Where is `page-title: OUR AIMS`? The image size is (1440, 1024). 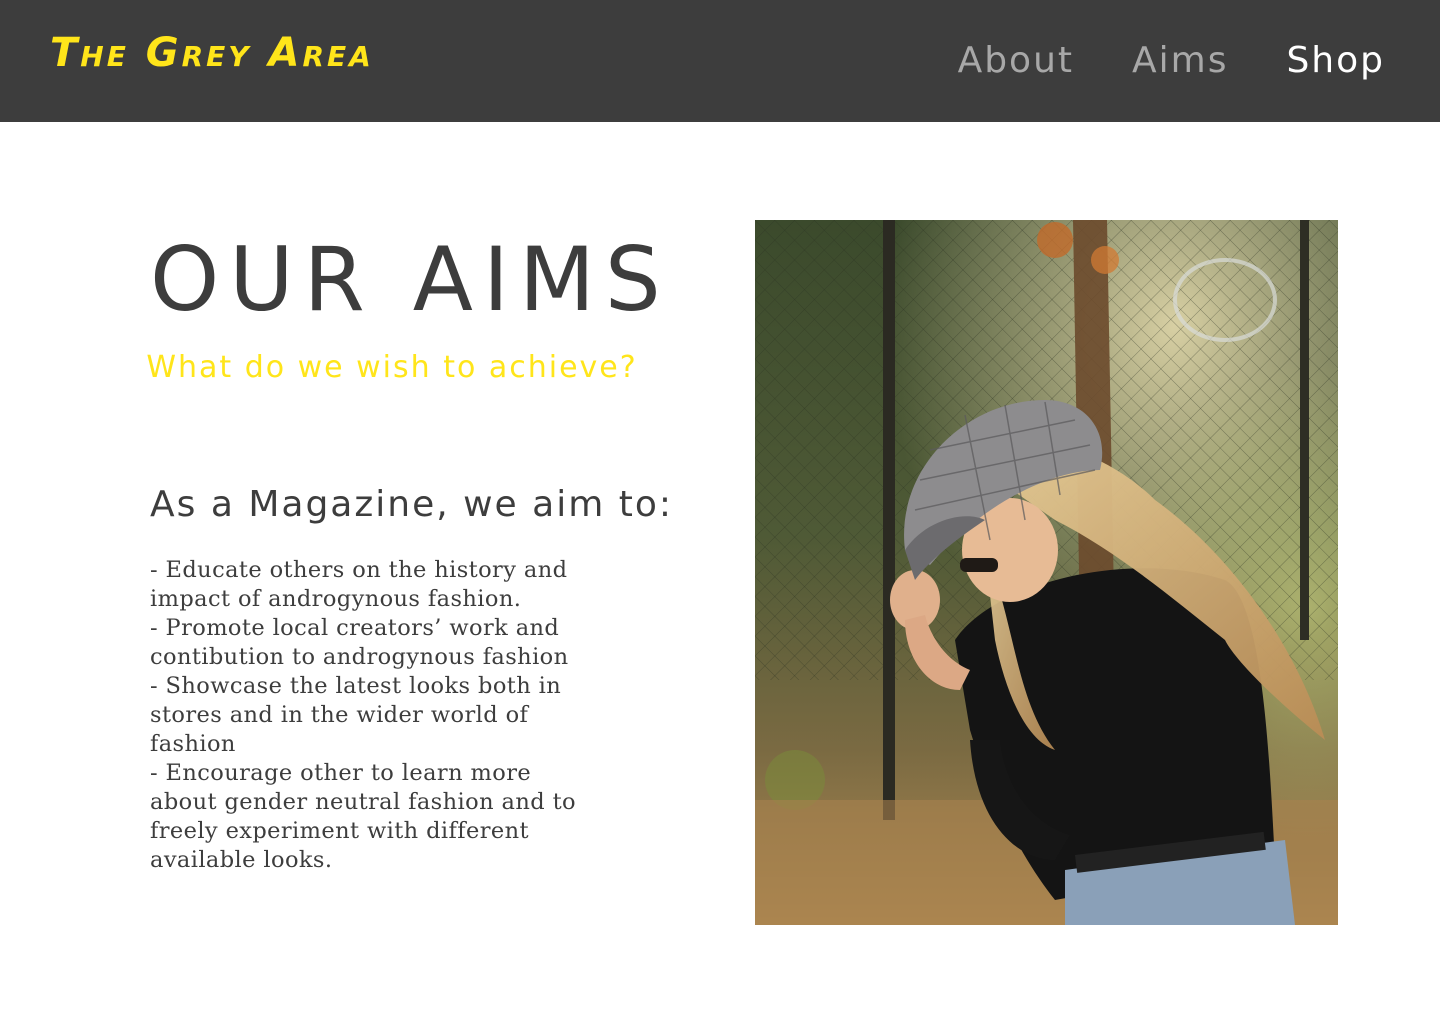
page-title: OUR AIMS is located at coordinates (410, 279).